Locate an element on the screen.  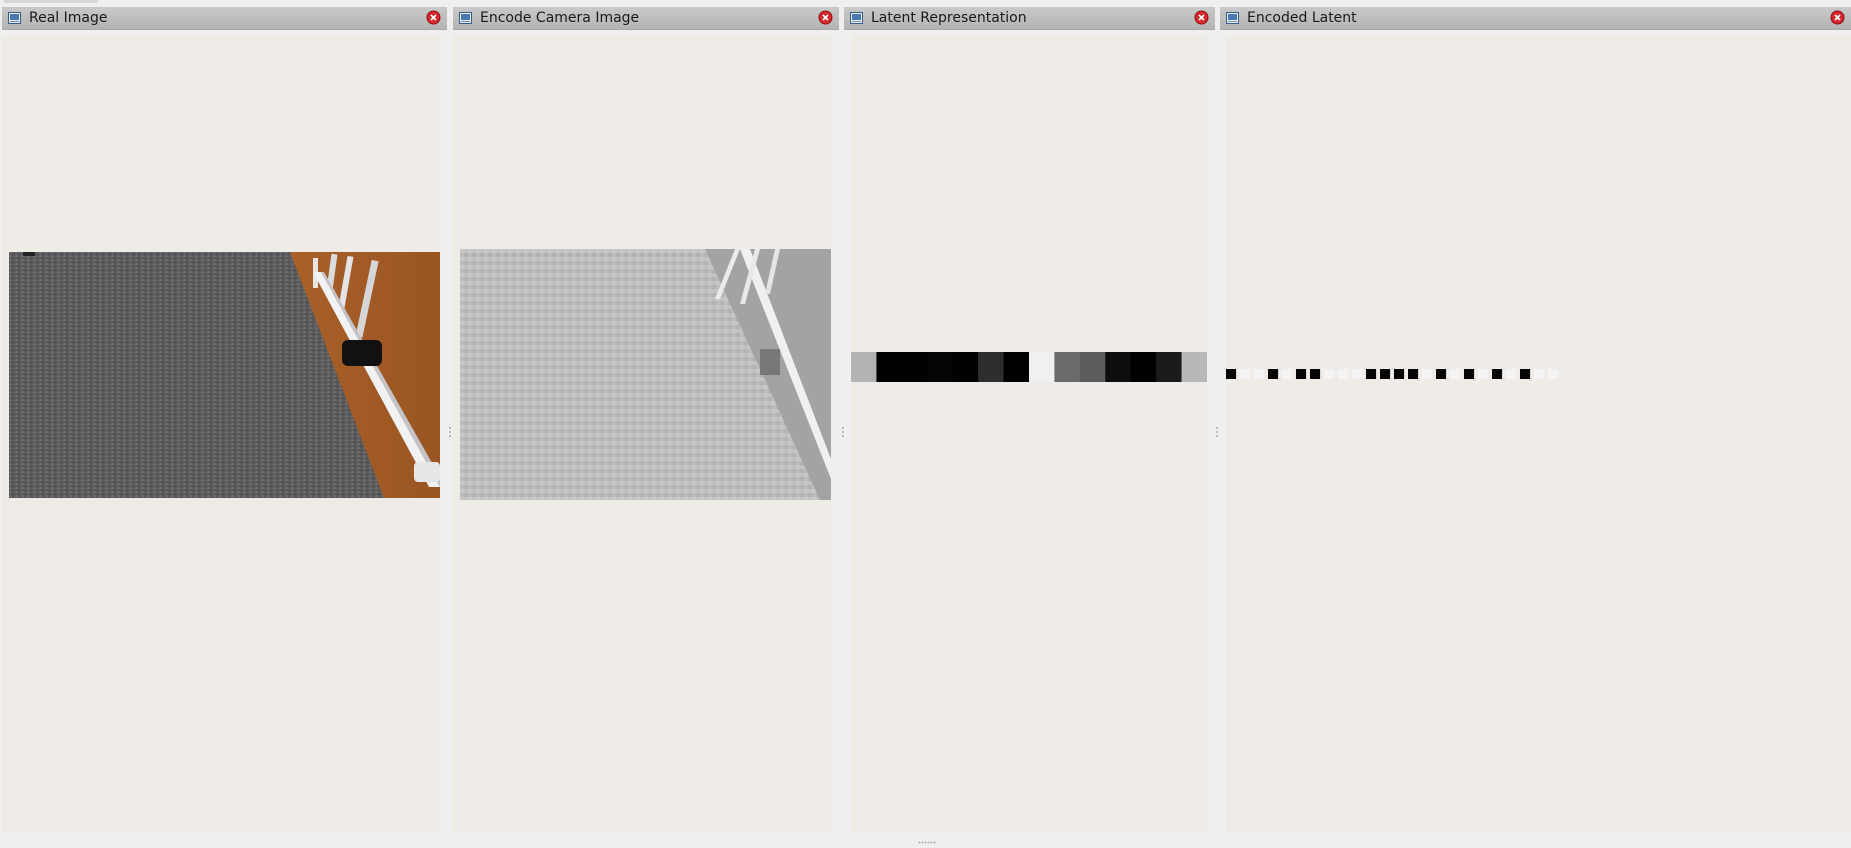
panel-titlebar: Encoded Latent is located at coordinates (1535, 18).